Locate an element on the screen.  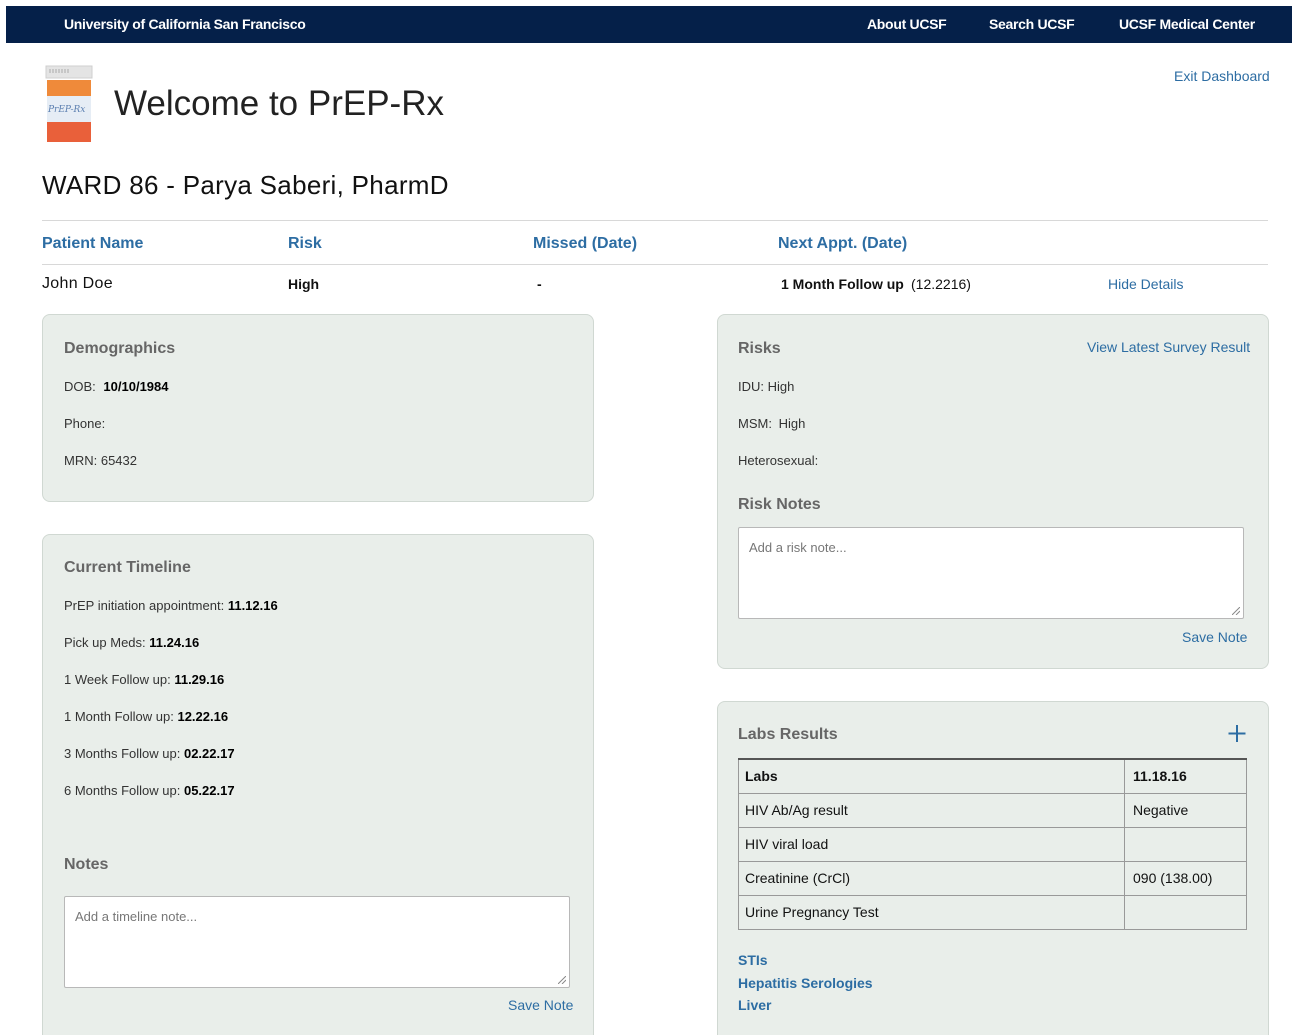
timeline-item-date: 02.22.17 is located at coordinates (209, 753).